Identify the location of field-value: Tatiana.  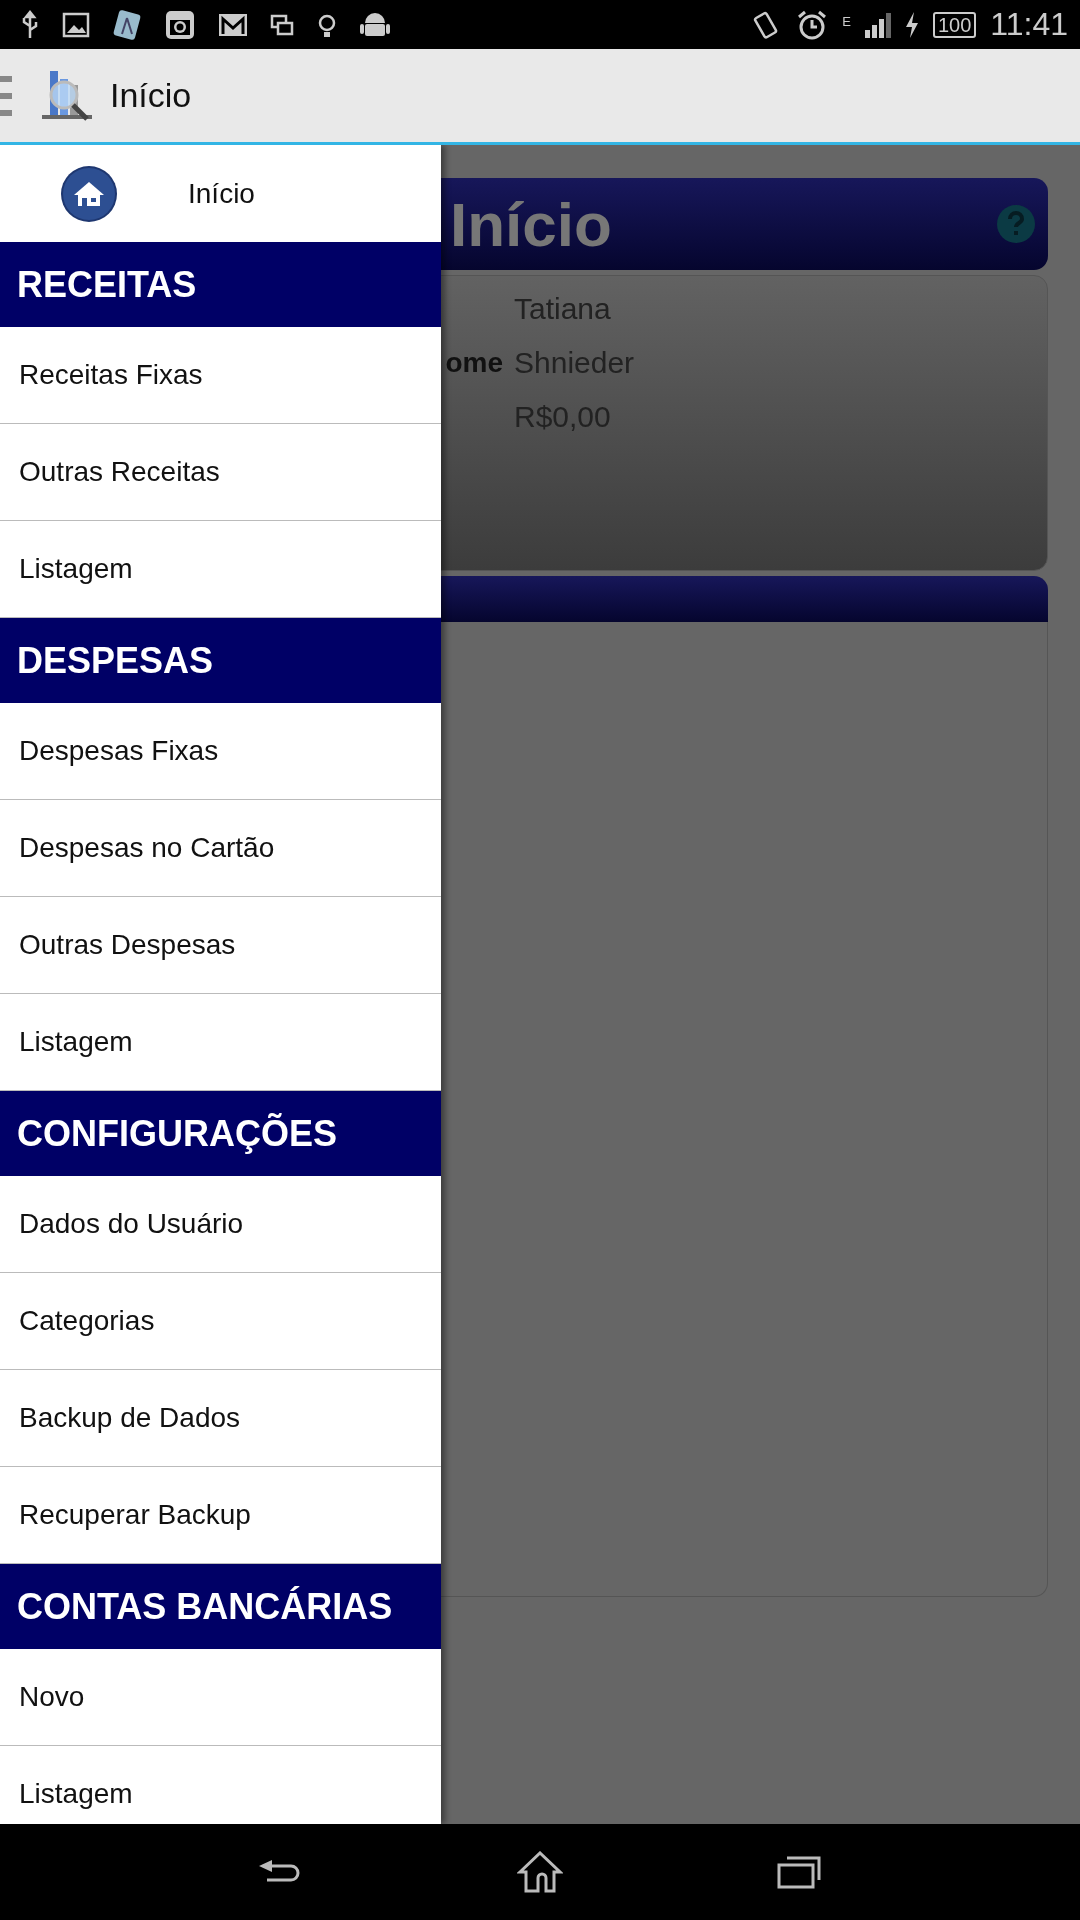
(562, 308).